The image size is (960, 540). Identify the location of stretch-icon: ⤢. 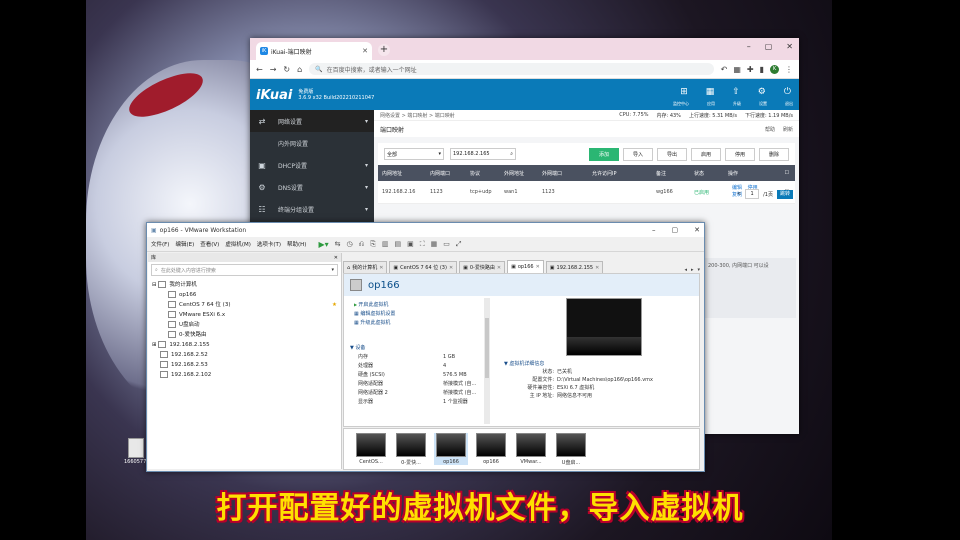
(459, 244).